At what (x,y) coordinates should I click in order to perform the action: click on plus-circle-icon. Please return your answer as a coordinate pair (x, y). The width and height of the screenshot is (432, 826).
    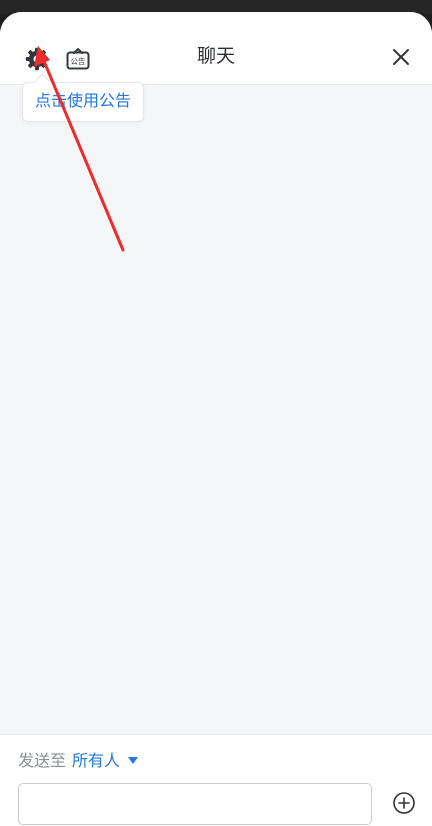
    Looking at the image, I should click on (404, 803).